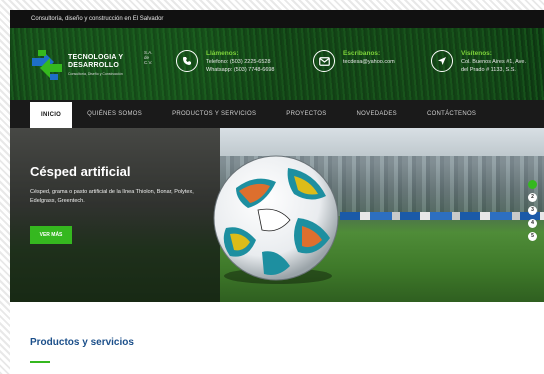 The image size is (544, 374). What do you see at coordinates (82, 342) in the screenshot?
I see `section-title: Productos y servicios` at bounding box center [82, 342].